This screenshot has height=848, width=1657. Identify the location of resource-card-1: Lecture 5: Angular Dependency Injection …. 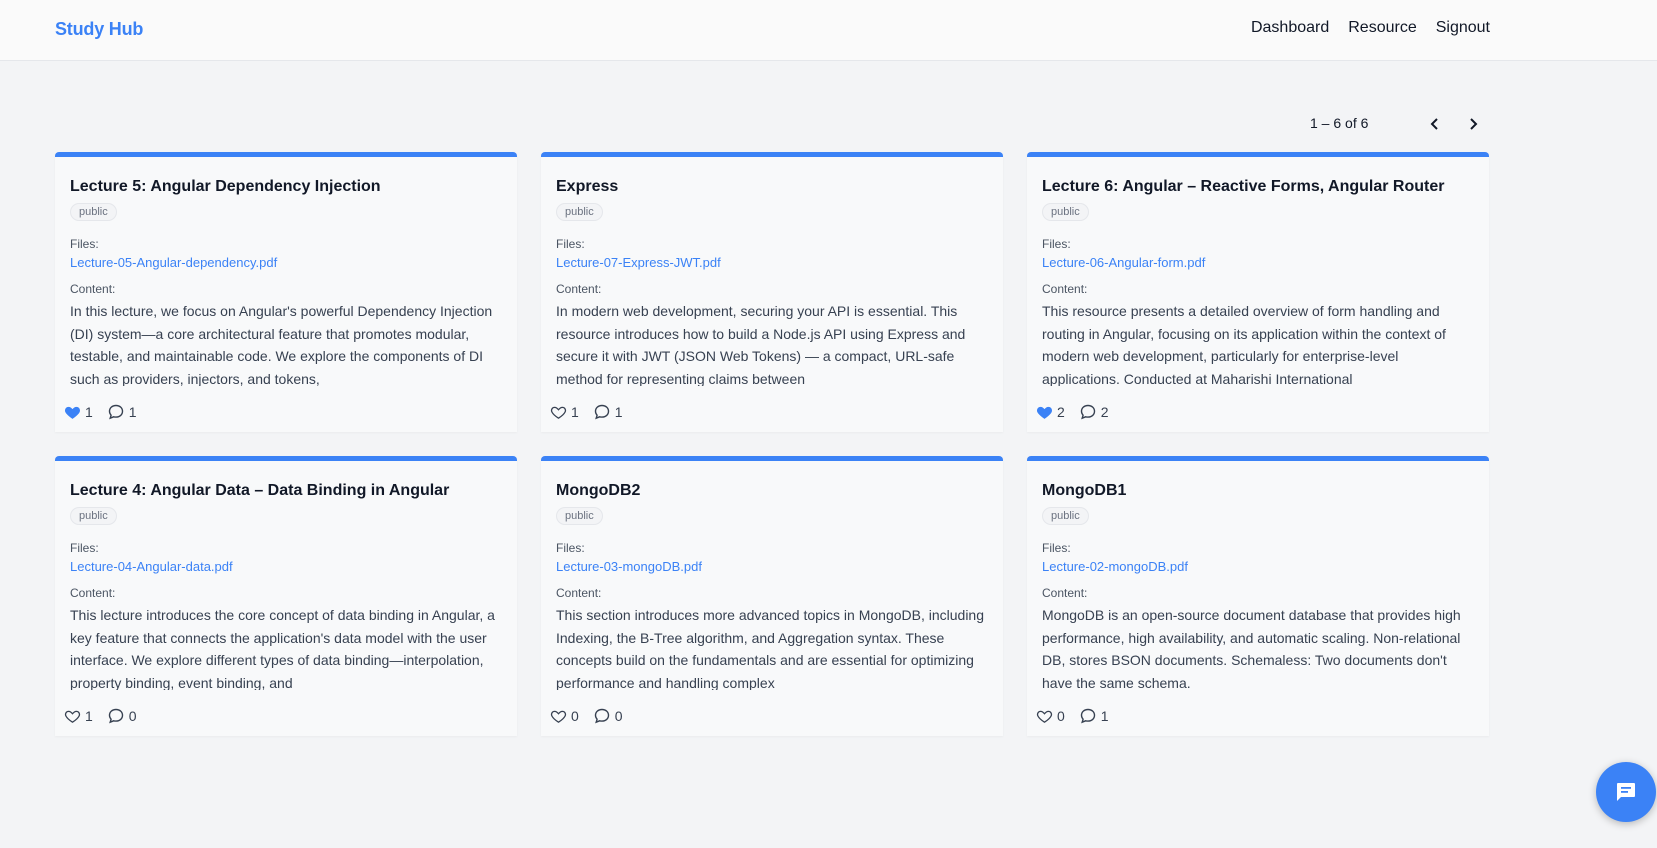
(286, 292).